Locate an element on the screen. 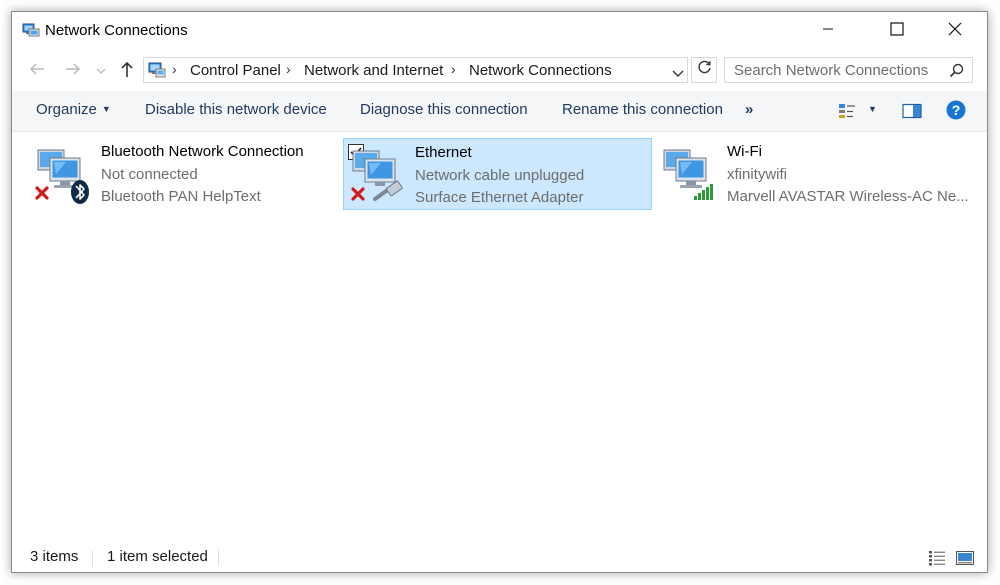 This screenshot has width=1000, height=585. help-icon: ? is located at coordinates (956, 112).